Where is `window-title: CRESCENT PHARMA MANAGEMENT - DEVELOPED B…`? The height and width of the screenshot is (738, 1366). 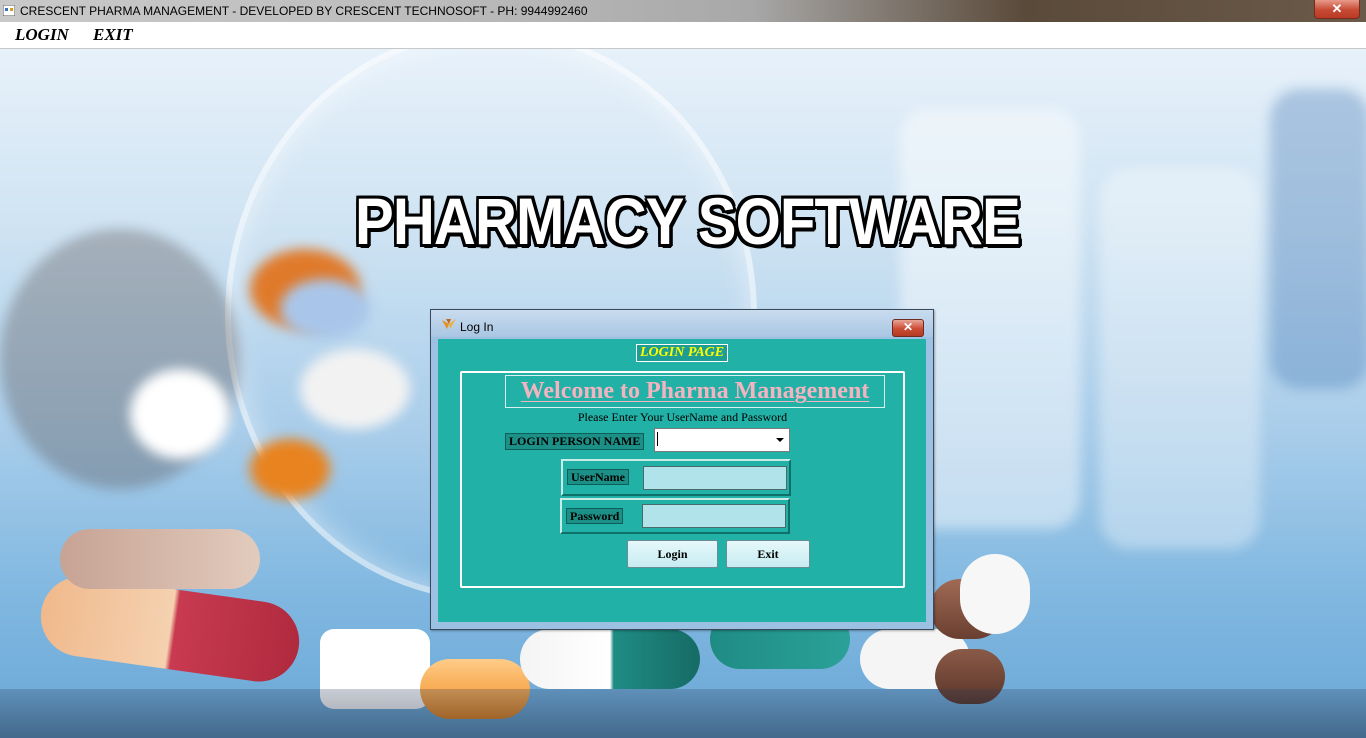 window-title: CRESCENT PHARMA MANAGEMENT - DEVELOPED B… is located at coordinates (304, 11).